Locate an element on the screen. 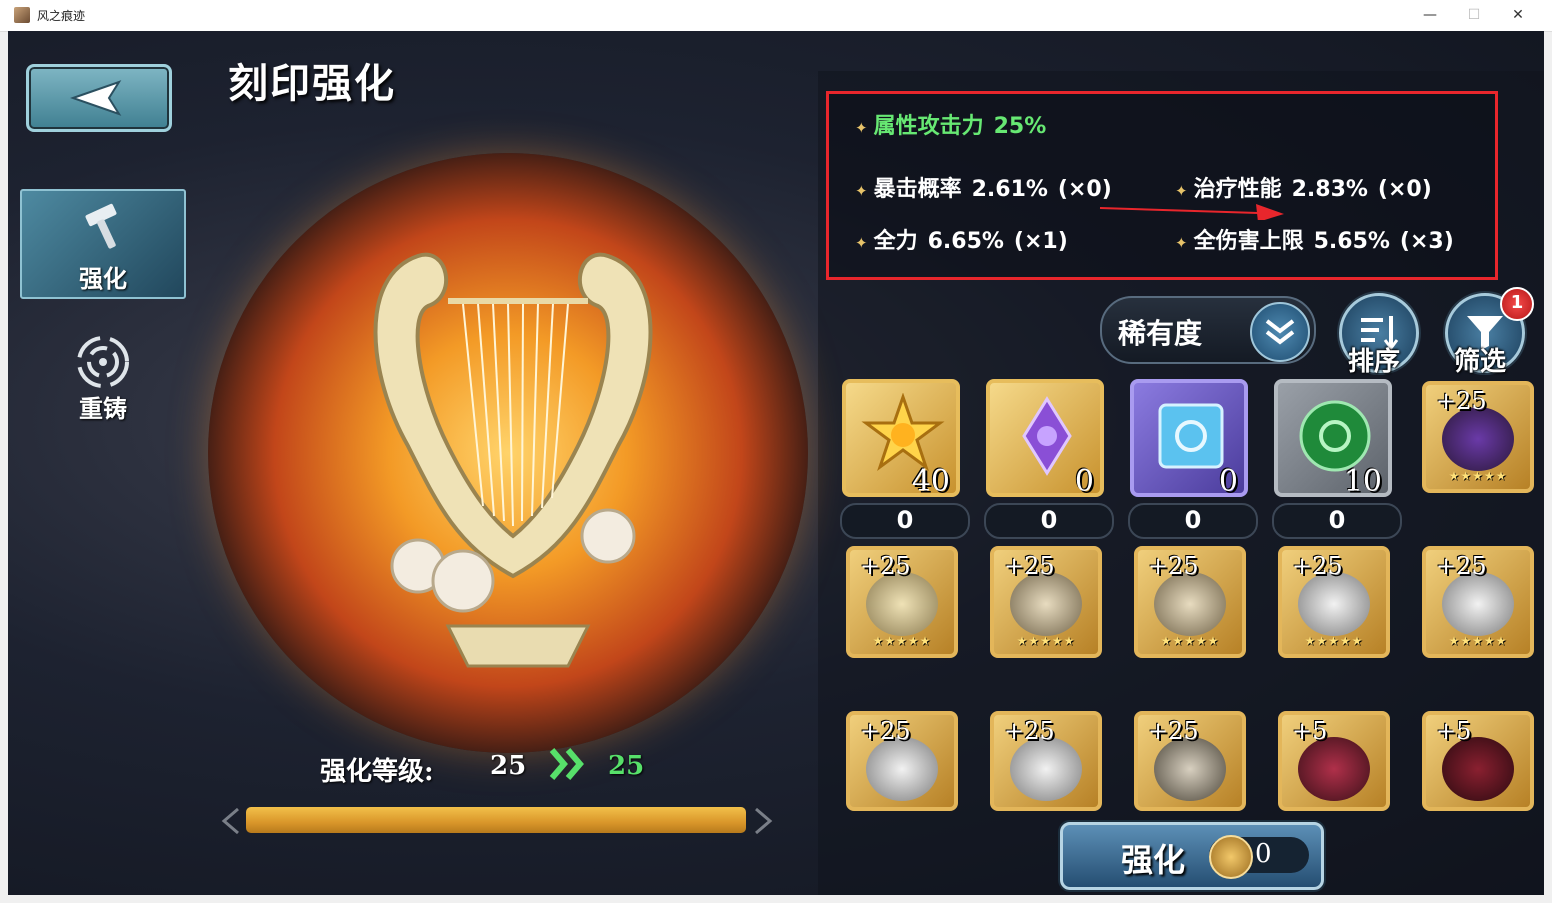 This screenshot has height=903, width=1552. lyre-item-icon is located at coordinates (902, 604).